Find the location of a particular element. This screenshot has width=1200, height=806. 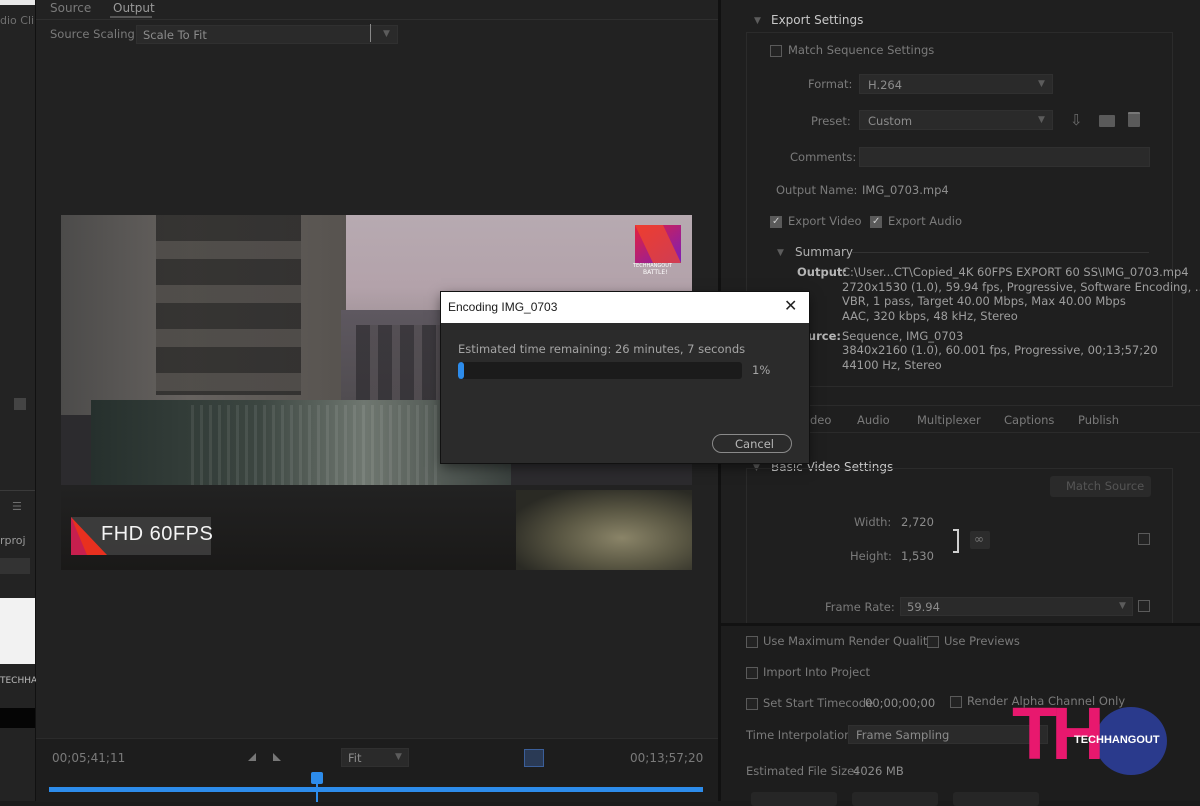

menu-icon: ☰ is located at coordinates (17, 506).